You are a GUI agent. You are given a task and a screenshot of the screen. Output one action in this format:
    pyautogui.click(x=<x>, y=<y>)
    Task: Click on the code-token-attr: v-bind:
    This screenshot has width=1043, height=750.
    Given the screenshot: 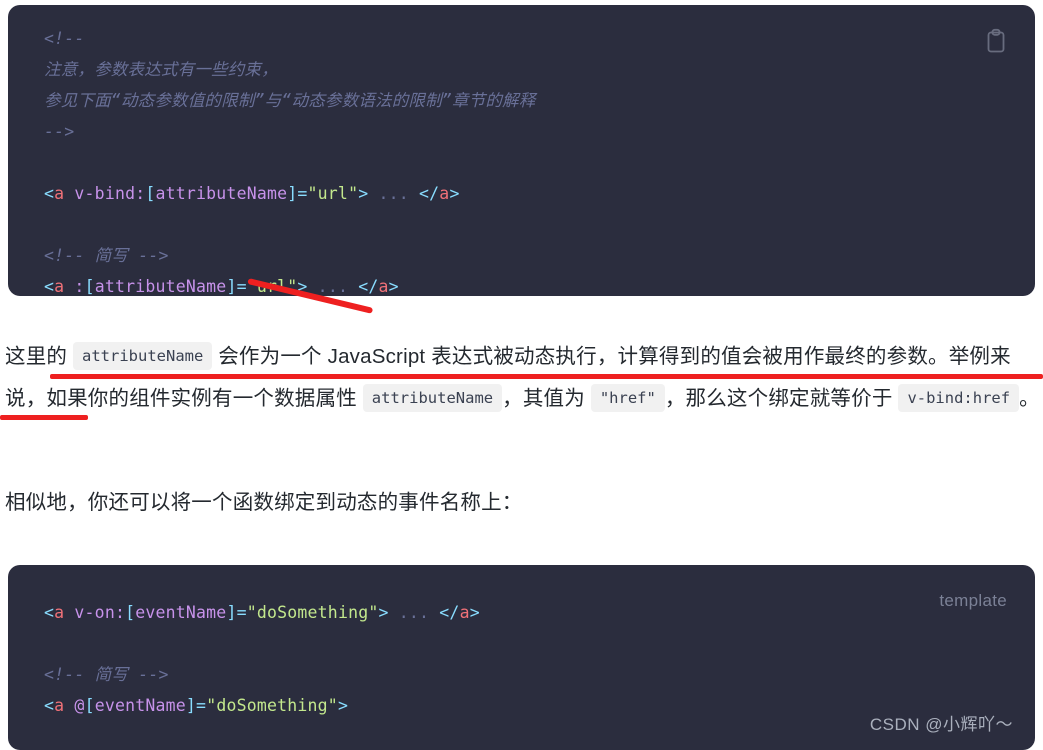 What is the action you would take?
    pyautogui.click(x=105, y=193)
    